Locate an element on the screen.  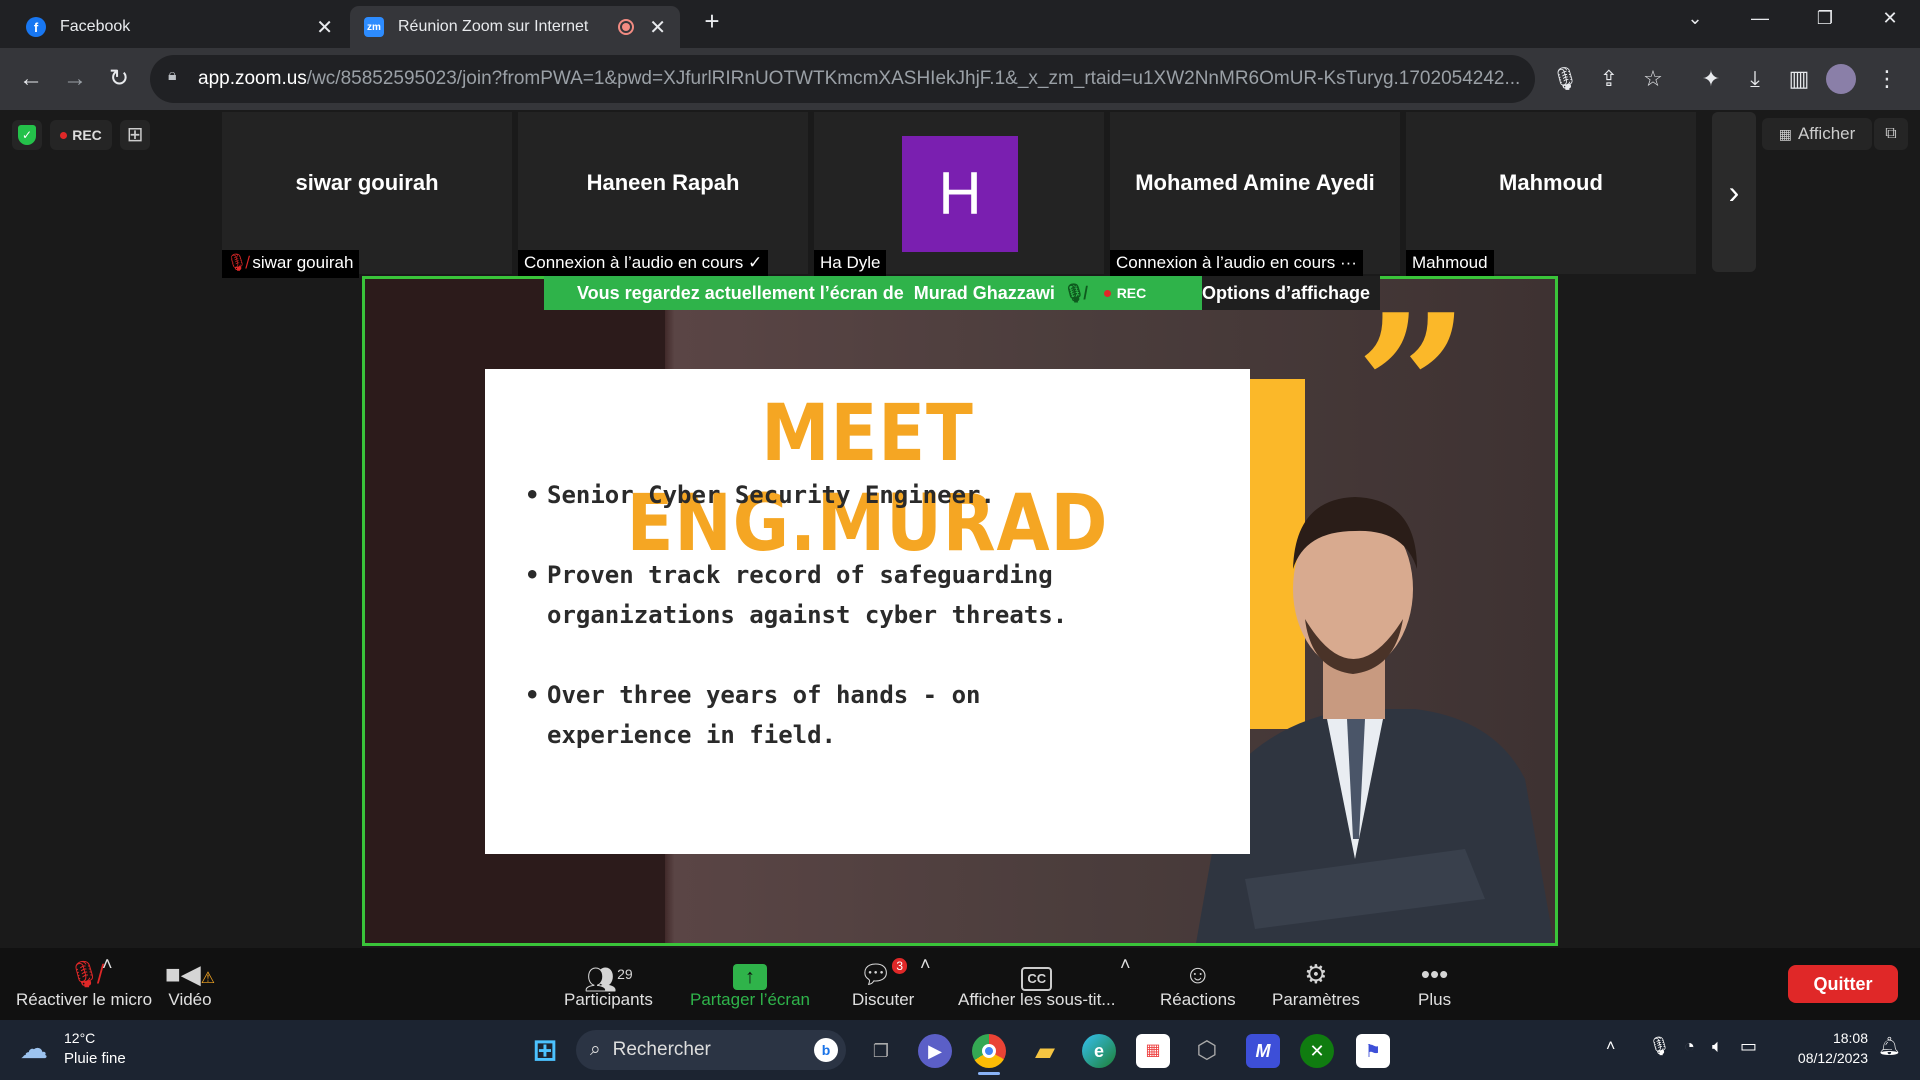
participant-name: siwar gouirah is located at coordinates (367, 182).